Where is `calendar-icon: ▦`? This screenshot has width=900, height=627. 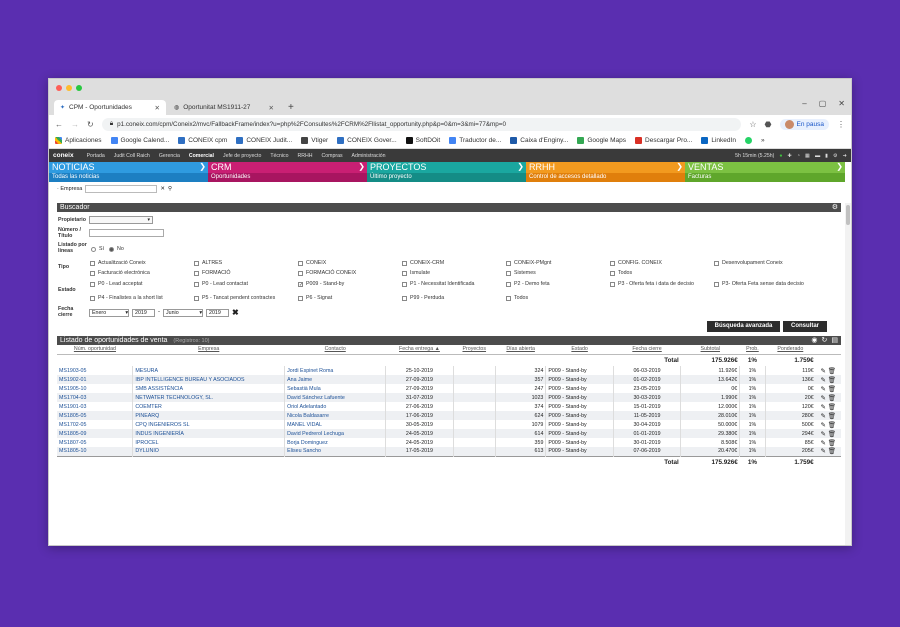 calendar-icon: ▦ is located at coordinates (807, 156).